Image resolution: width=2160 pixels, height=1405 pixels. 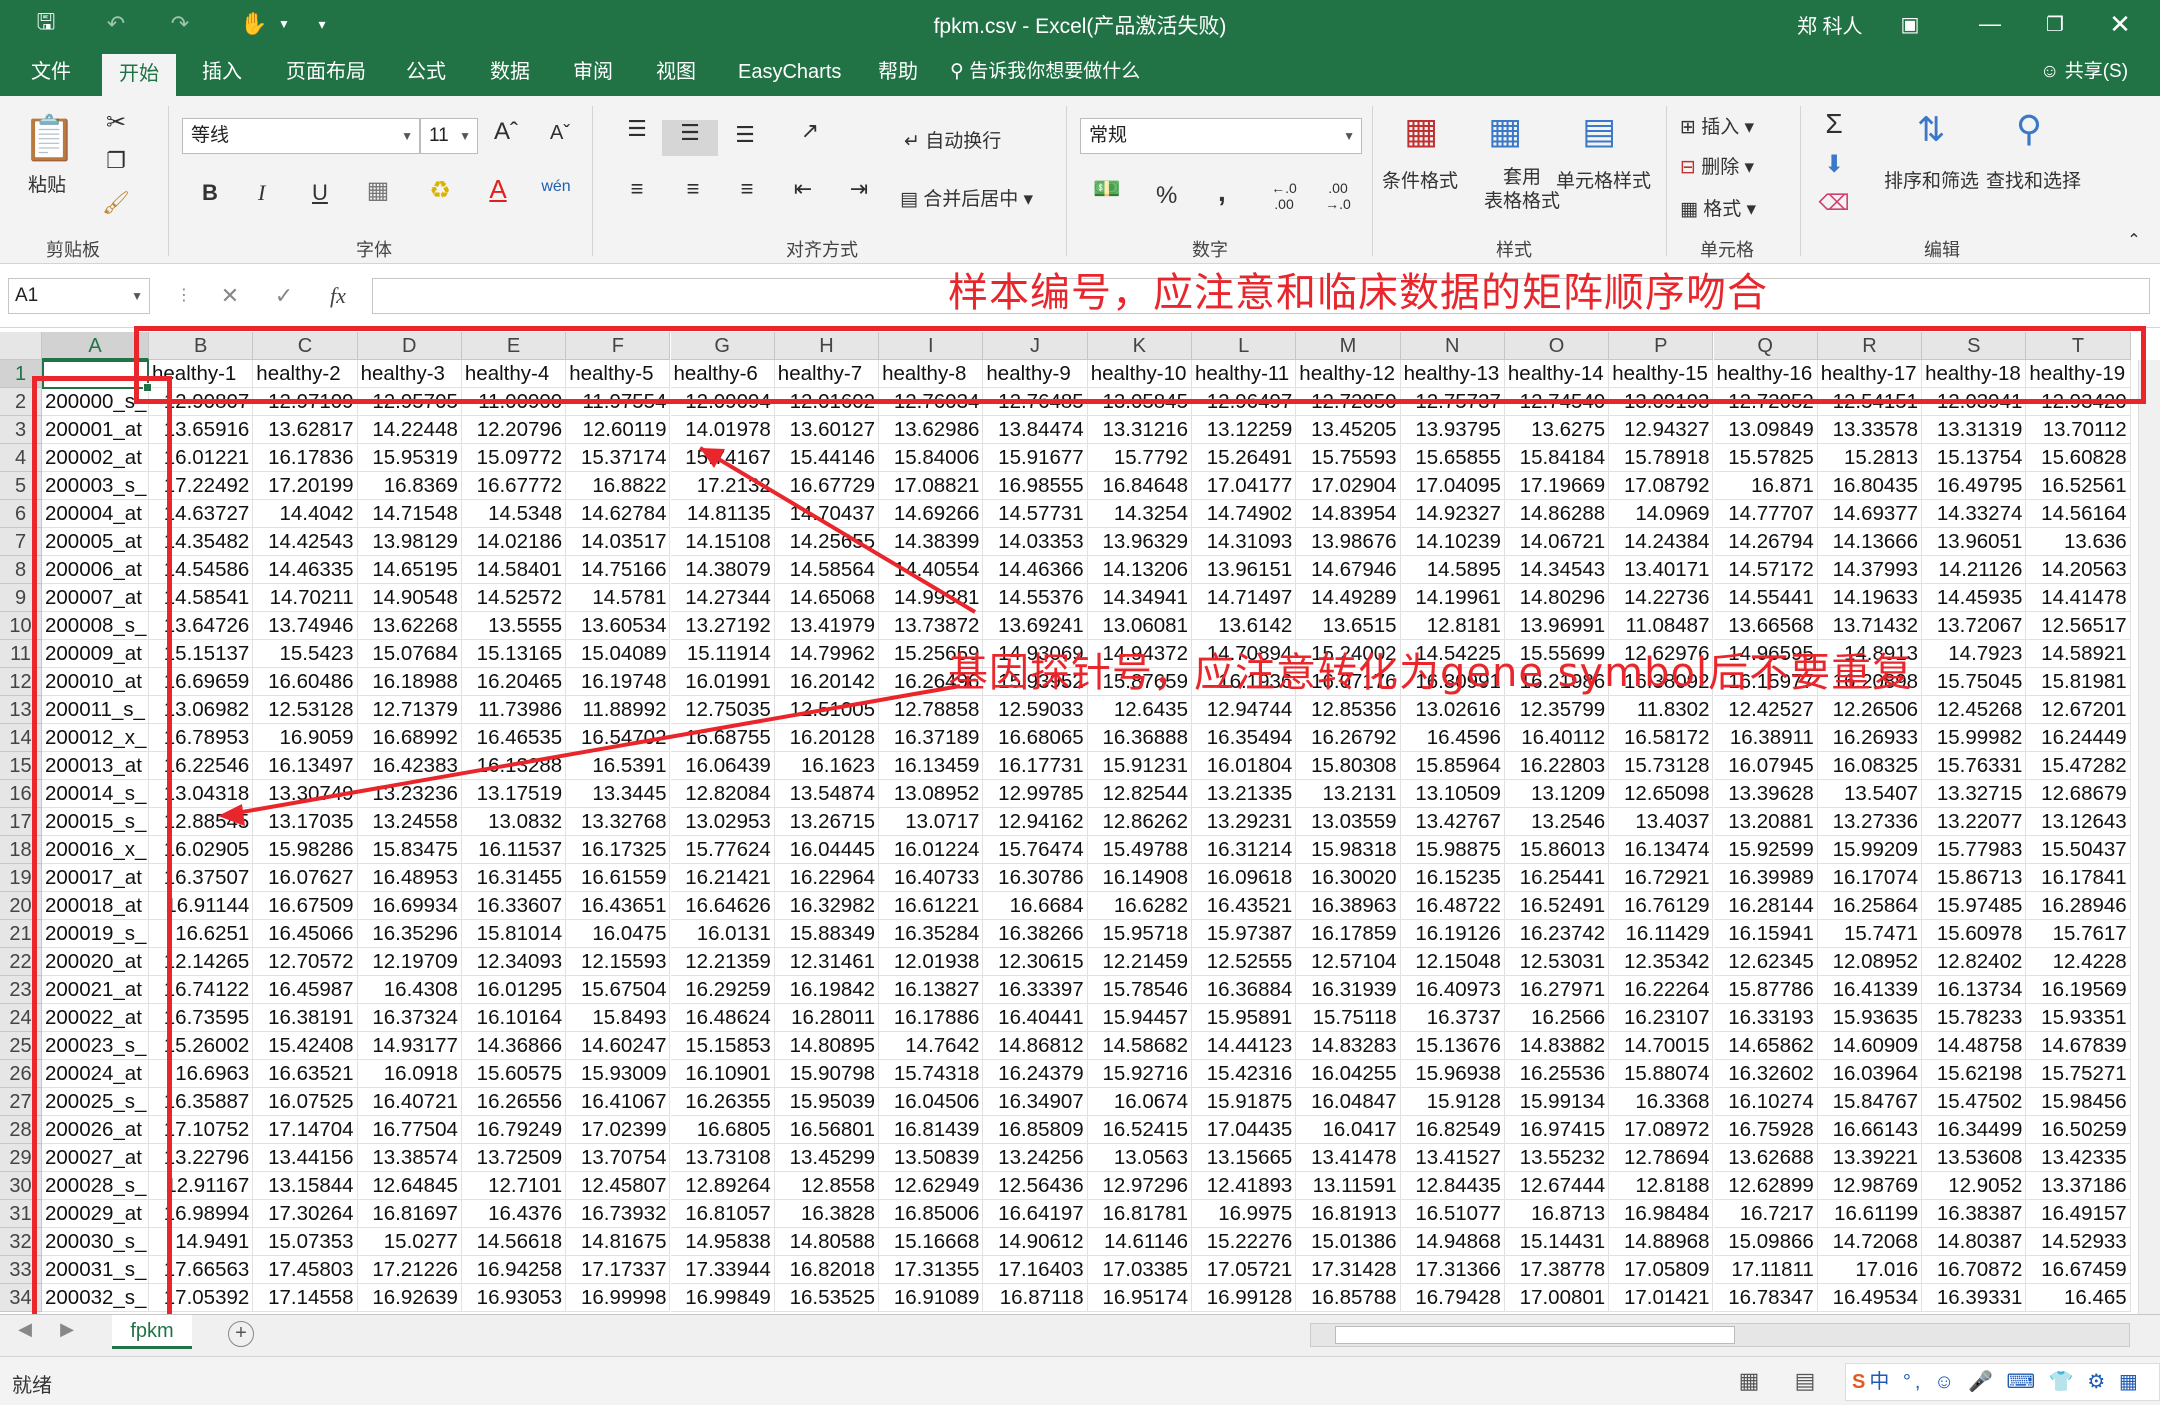 I want to click on value-cell: 16.17836, so click(x=305, y=458).